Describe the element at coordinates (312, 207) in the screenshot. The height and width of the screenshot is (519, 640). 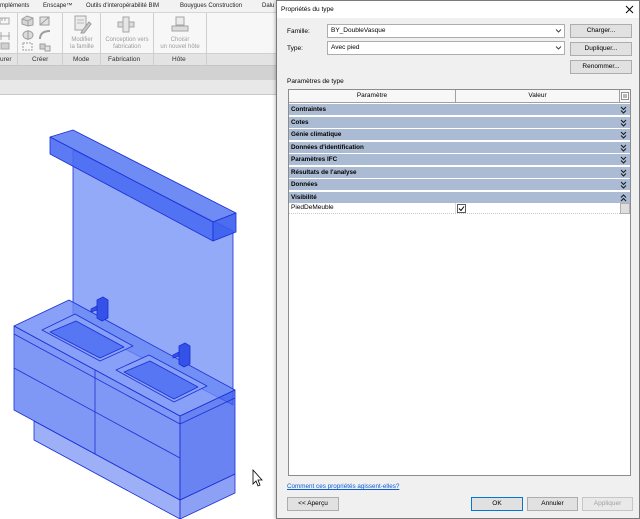
I see `parameter-name: PiedDeMeuble` at that location.